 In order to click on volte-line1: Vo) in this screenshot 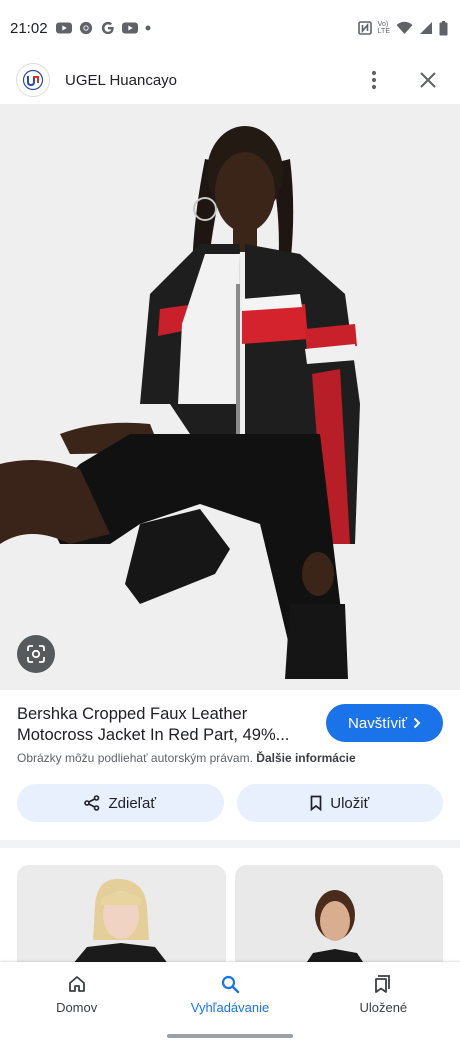, I will do `click(383, 24)`.